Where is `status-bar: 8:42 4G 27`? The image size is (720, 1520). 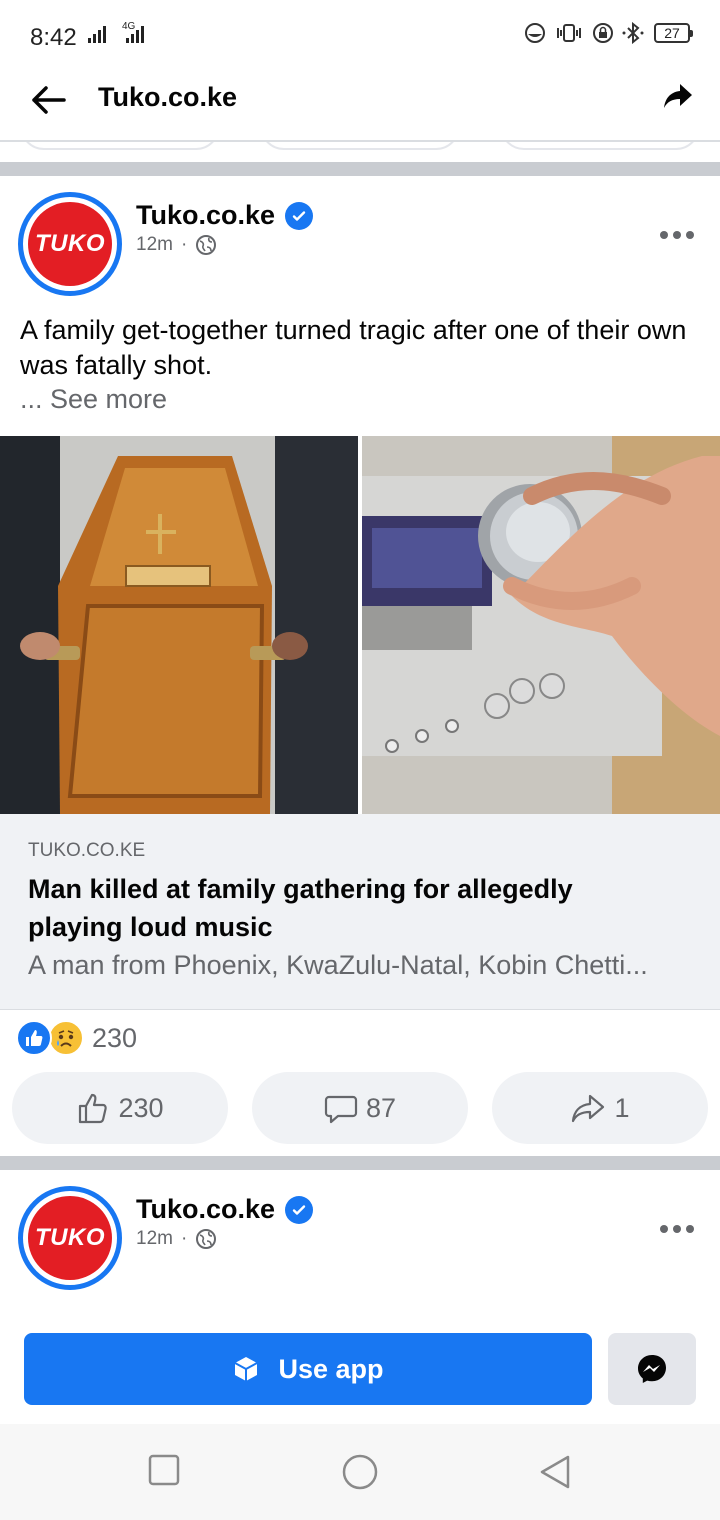 status-bar: 8:42 4G 27 is located at coordinates (360, 35).